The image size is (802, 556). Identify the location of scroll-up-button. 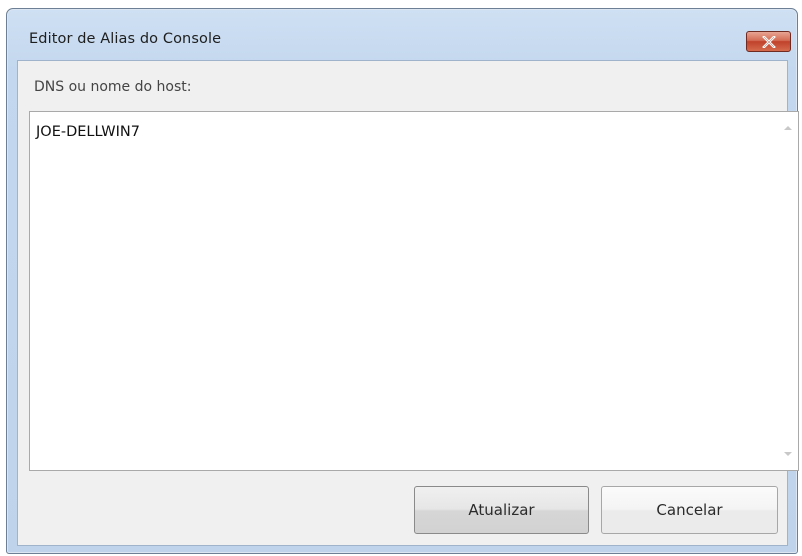
(788, 128).